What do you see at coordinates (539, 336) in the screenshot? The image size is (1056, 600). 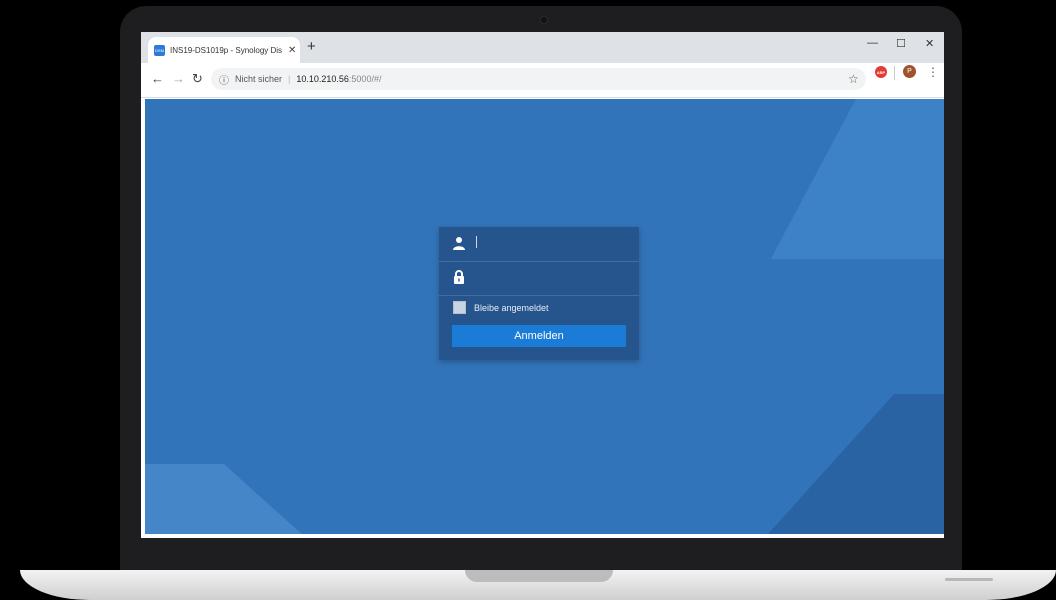 I see `login-button: Anmelden` at bounding box center [539, 336].